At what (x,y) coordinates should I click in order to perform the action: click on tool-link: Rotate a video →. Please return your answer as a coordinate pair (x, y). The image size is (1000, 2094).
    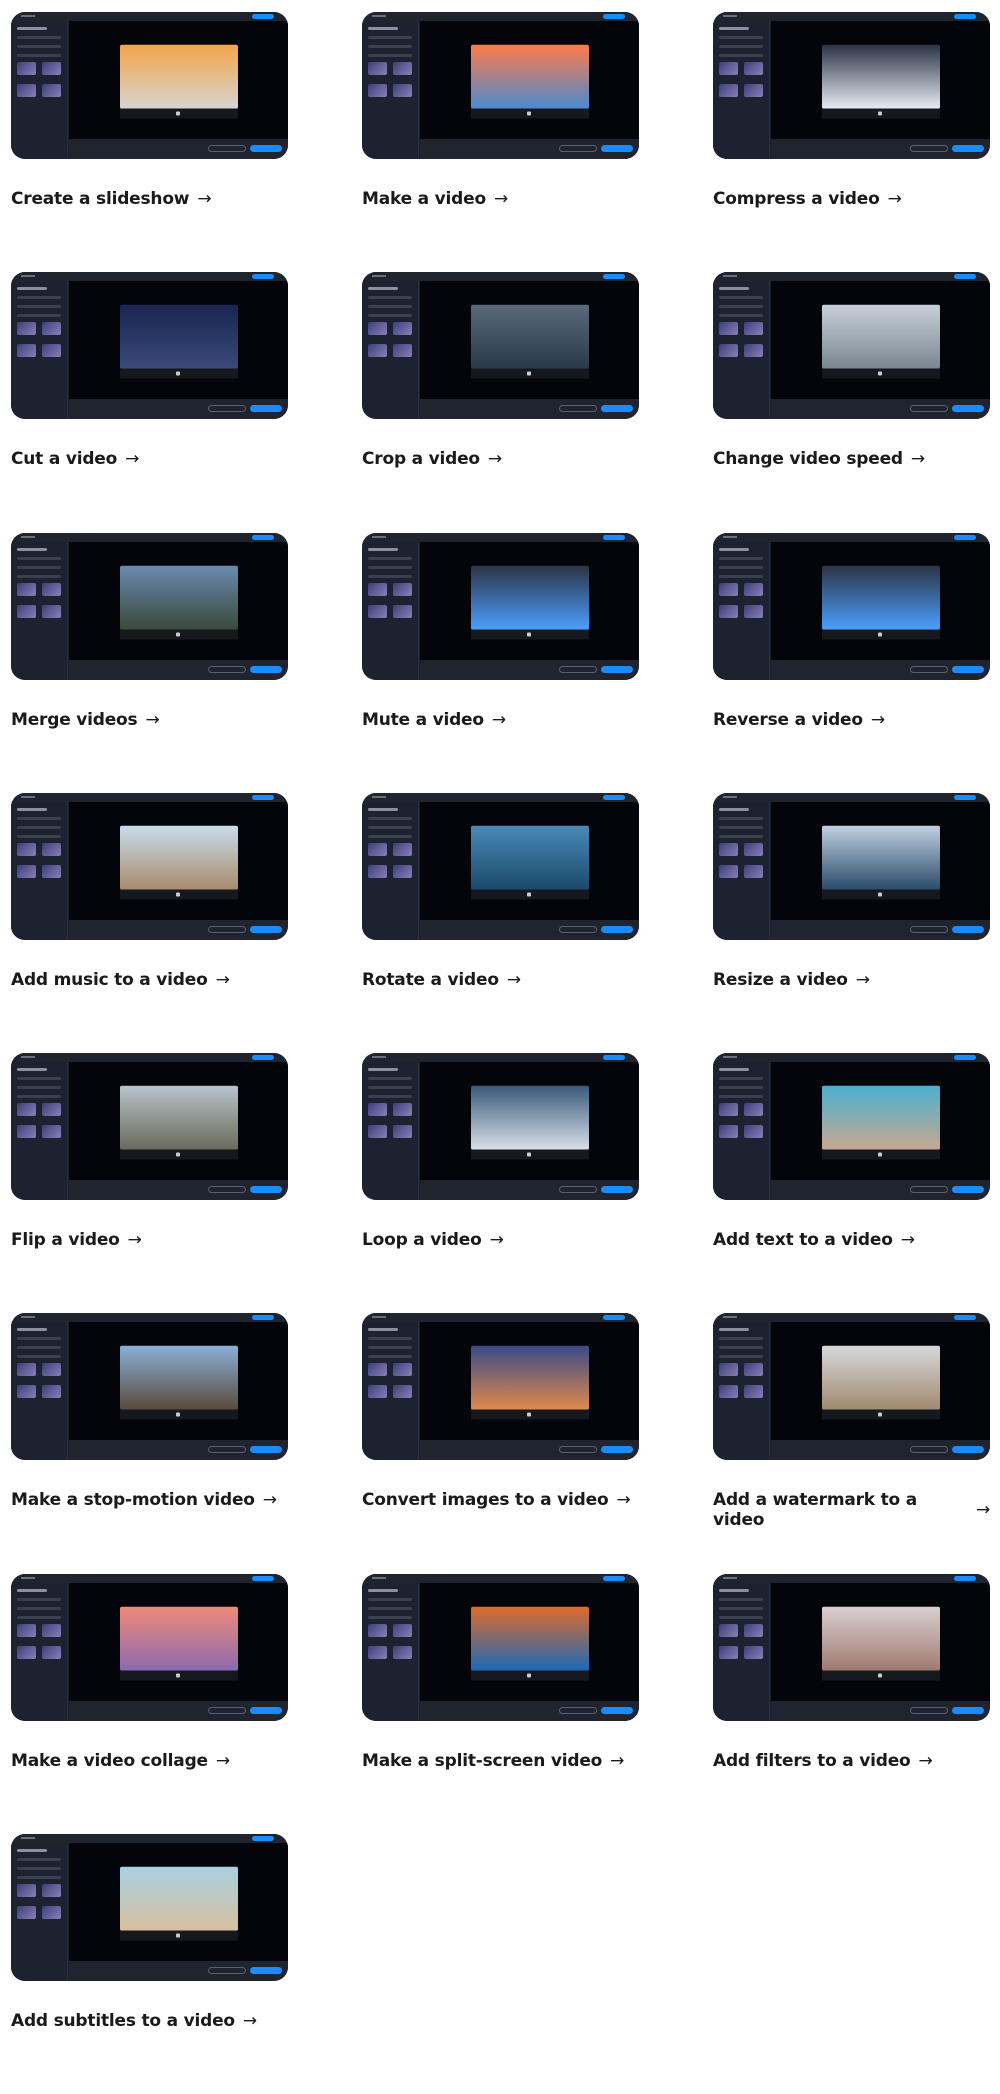
    Looking at the image, I should click on (500, 980).